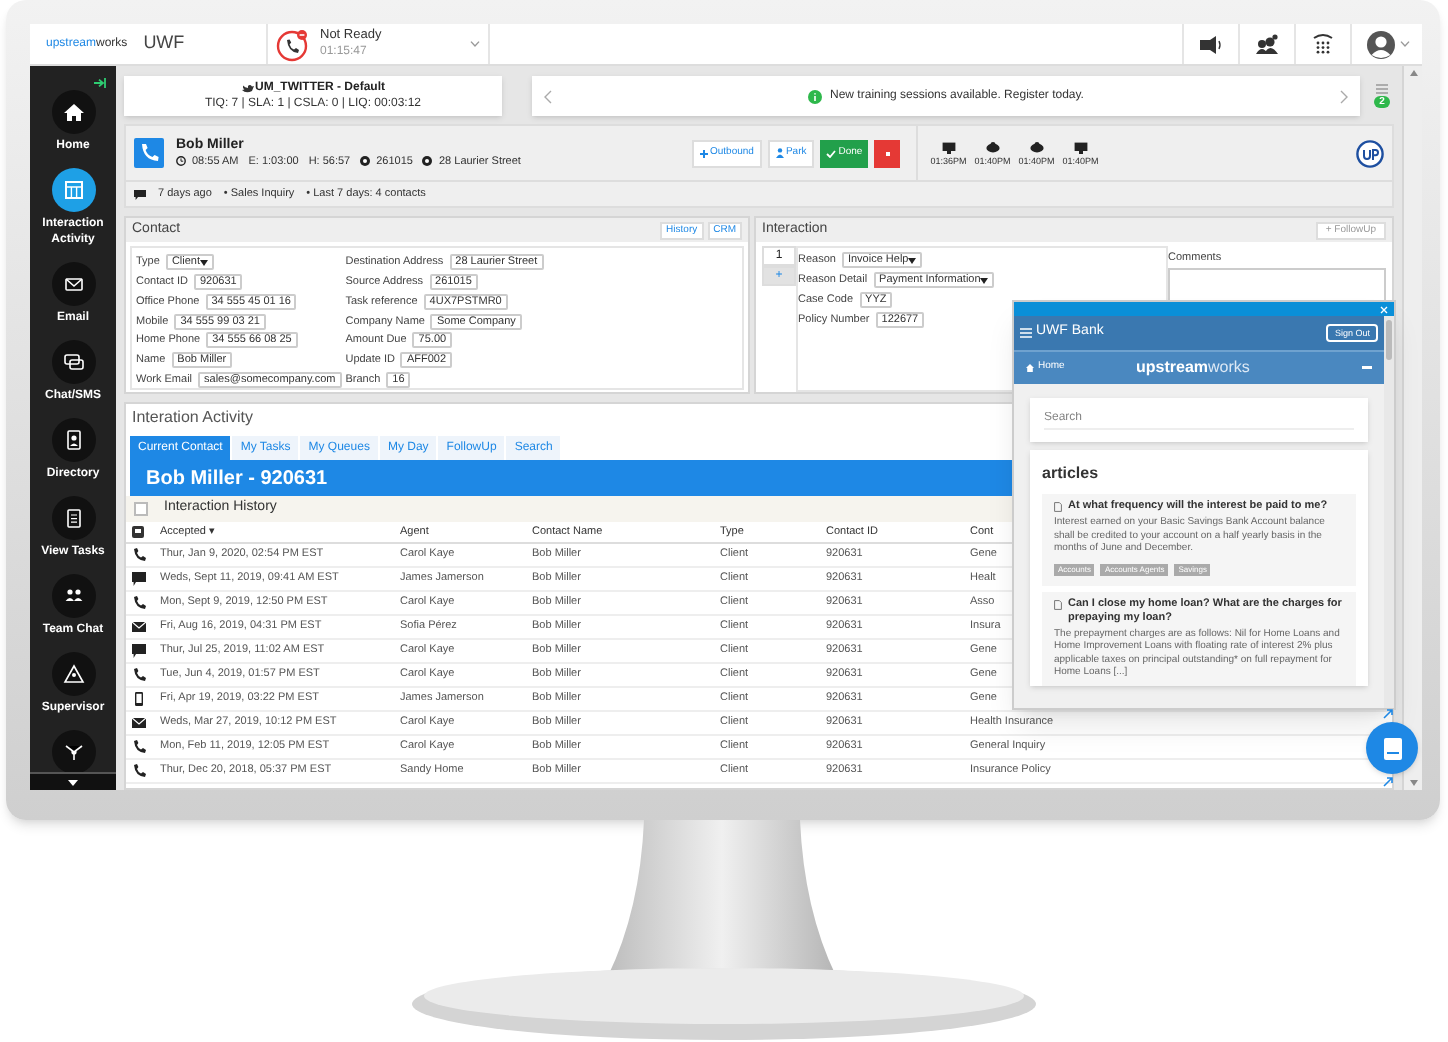 This screenshot has height=1042, width=1448. I want to click on book-icon, so click(1392, 748).